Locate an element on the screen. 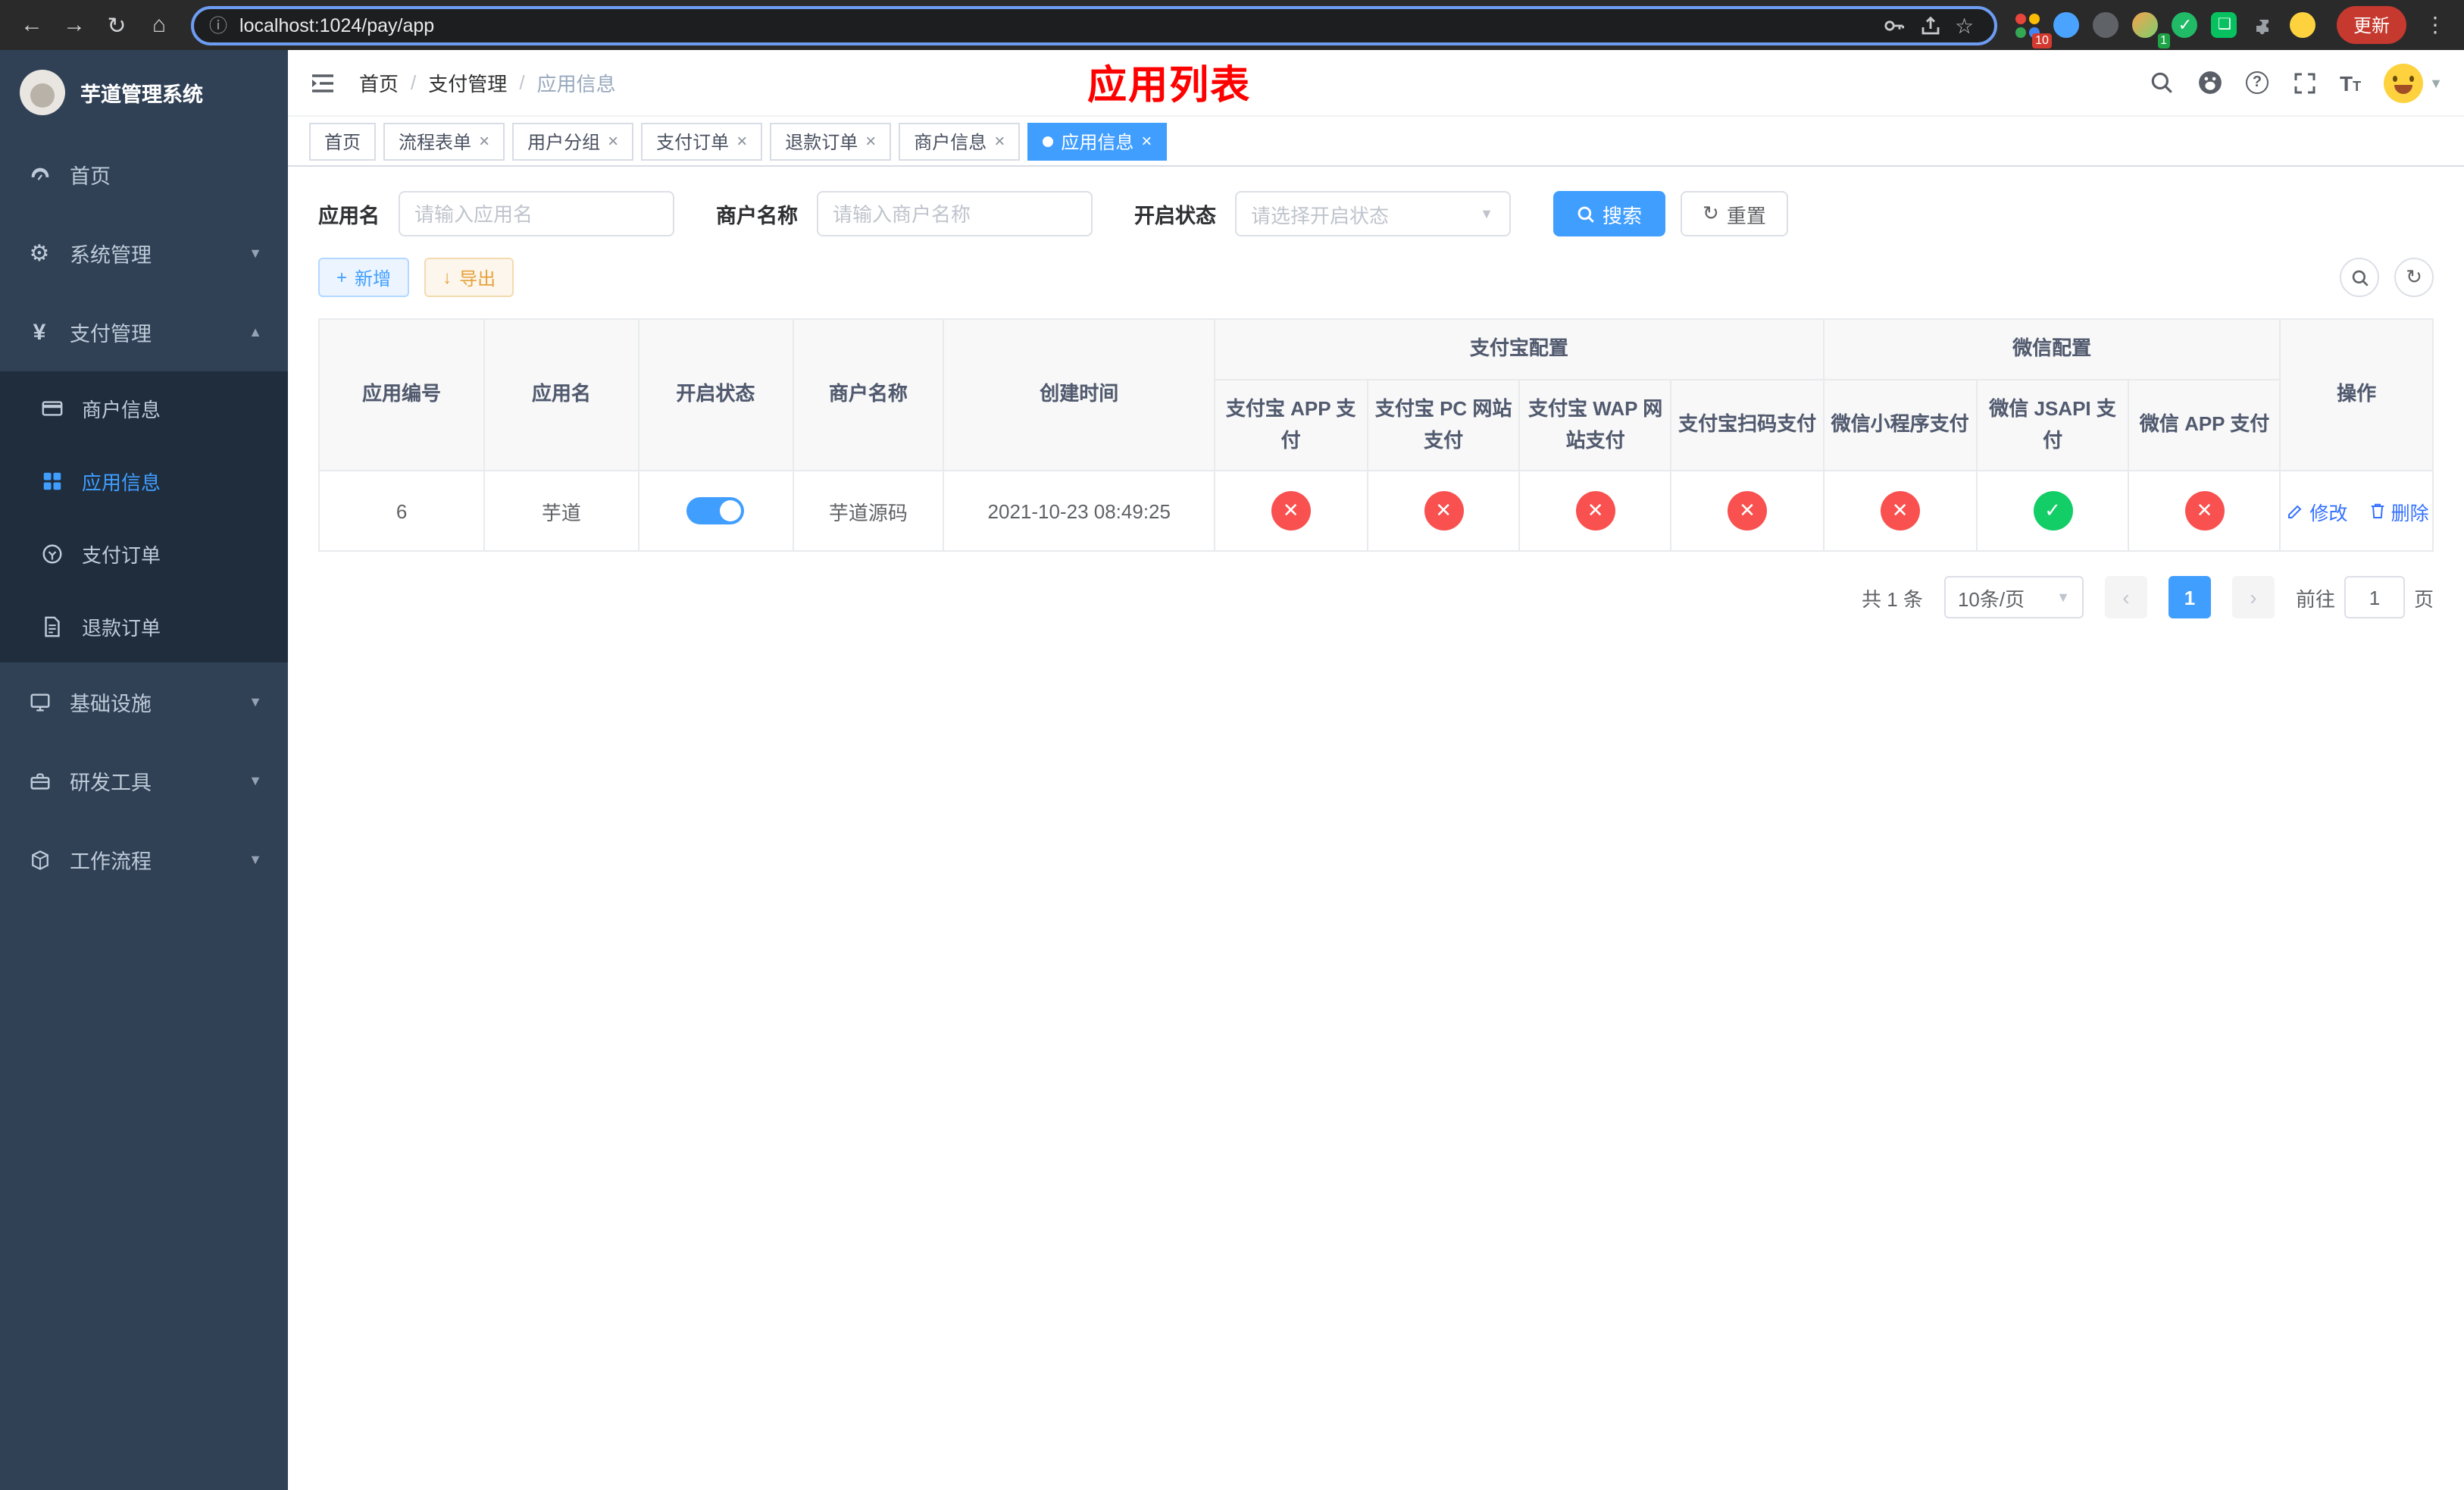 This screenshot has height=1490, width=2464. tab-refund-orders: 退款订单 × is located at coordinates (831, 141).